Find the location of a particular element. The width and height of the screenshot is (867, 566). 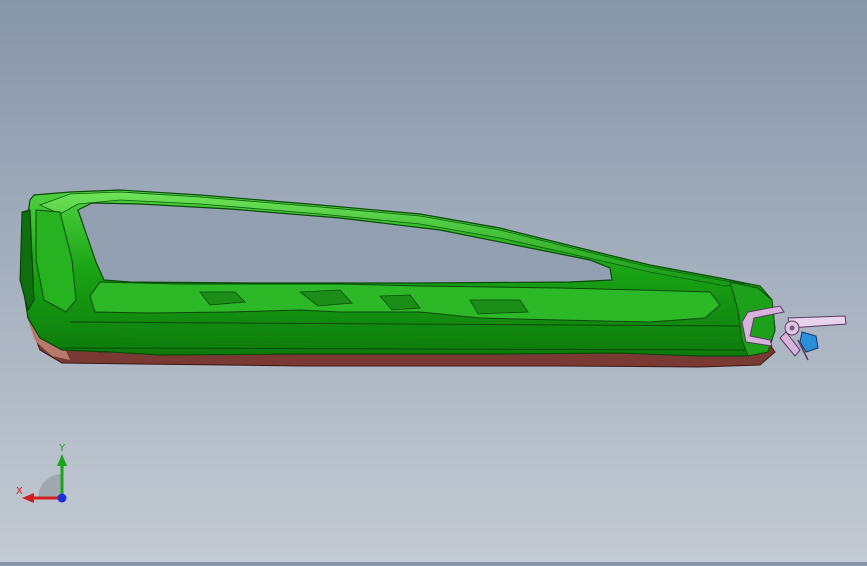

clamp-pivot-hole is located at coordinates (792, 328).